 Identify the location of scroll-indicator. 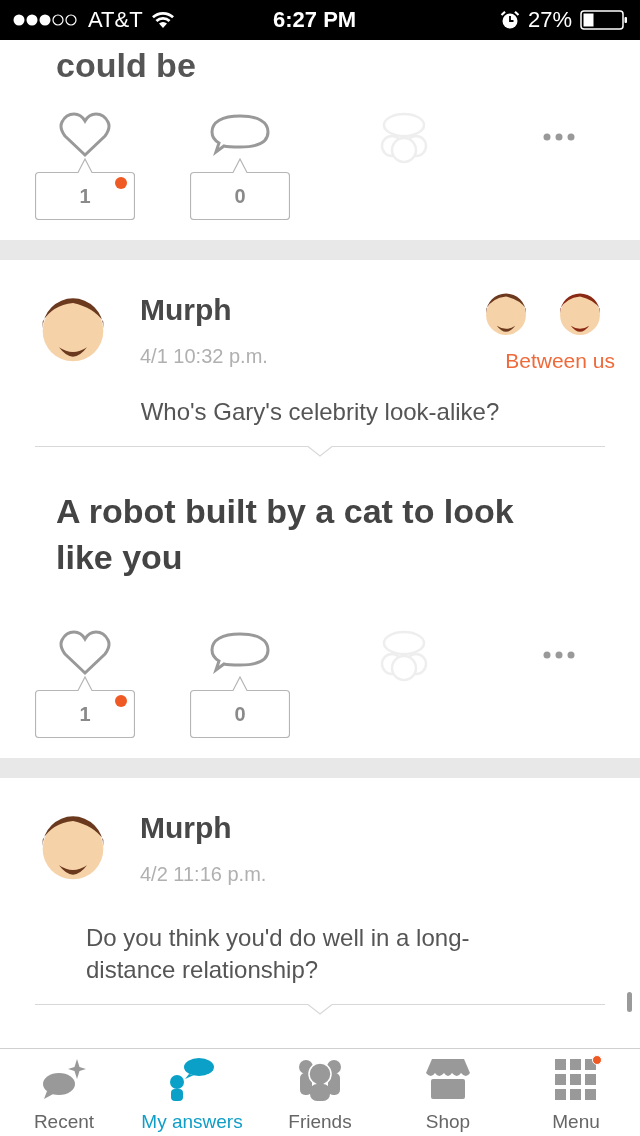
(629, 1002).